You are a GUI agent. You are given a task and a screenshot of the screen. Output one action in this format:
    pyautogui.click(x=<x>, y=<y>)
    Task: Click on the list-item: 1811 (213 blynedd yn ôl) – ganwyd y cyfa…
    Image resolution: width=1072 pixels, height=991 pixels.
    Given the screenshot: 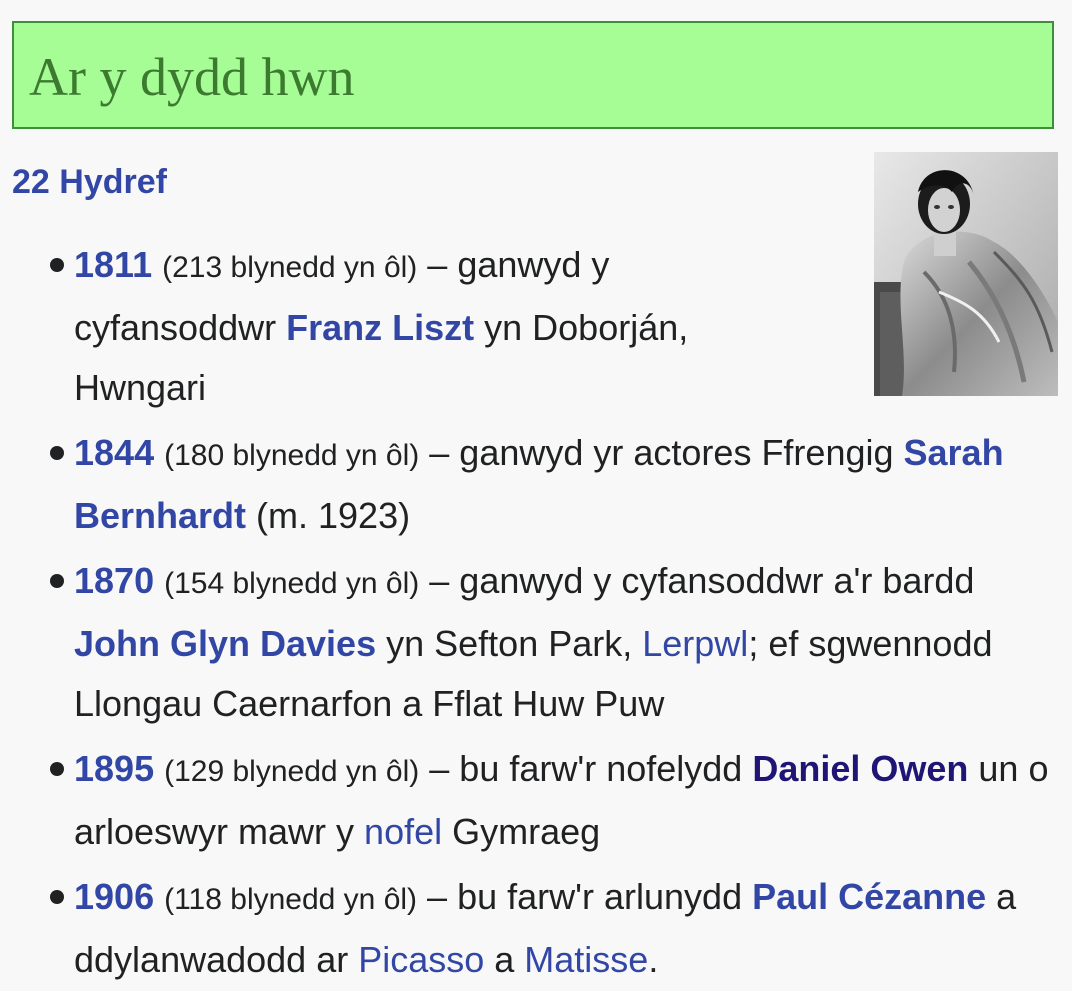 What is the action you would take?
    pyautogui.click(x=405, y=326)
    